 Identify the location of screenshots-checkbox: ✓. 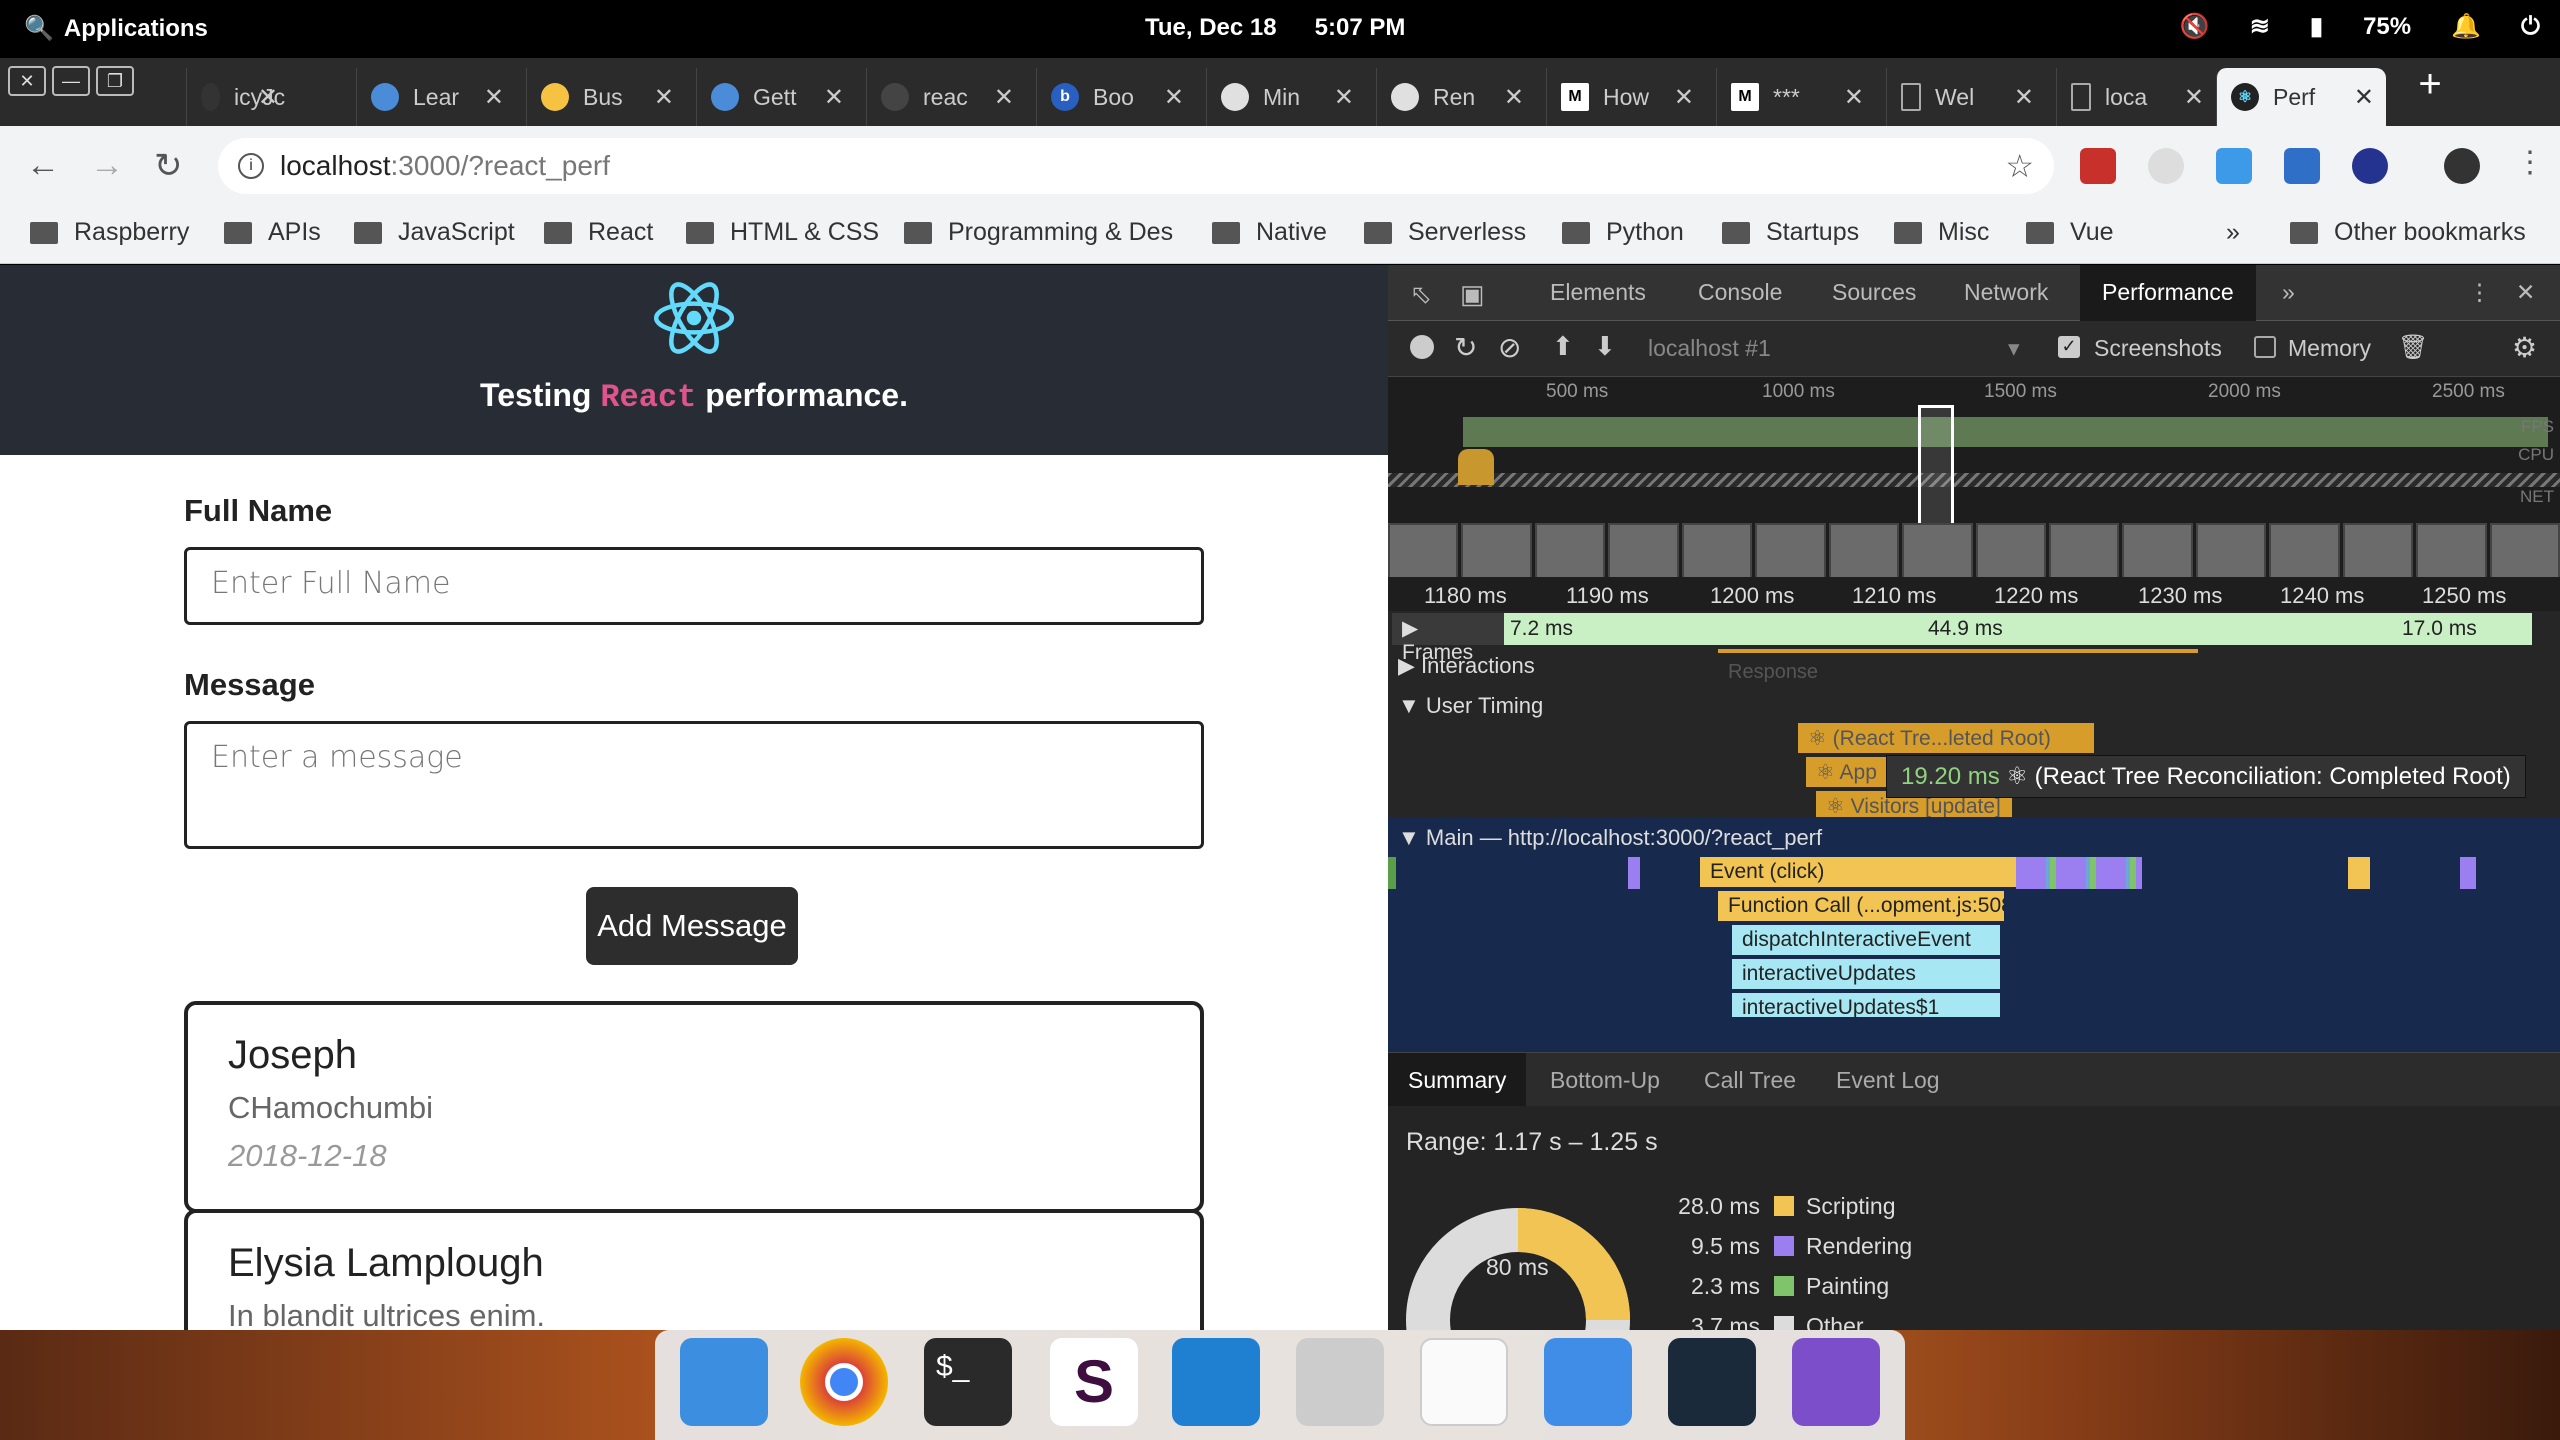
(2069, 347).